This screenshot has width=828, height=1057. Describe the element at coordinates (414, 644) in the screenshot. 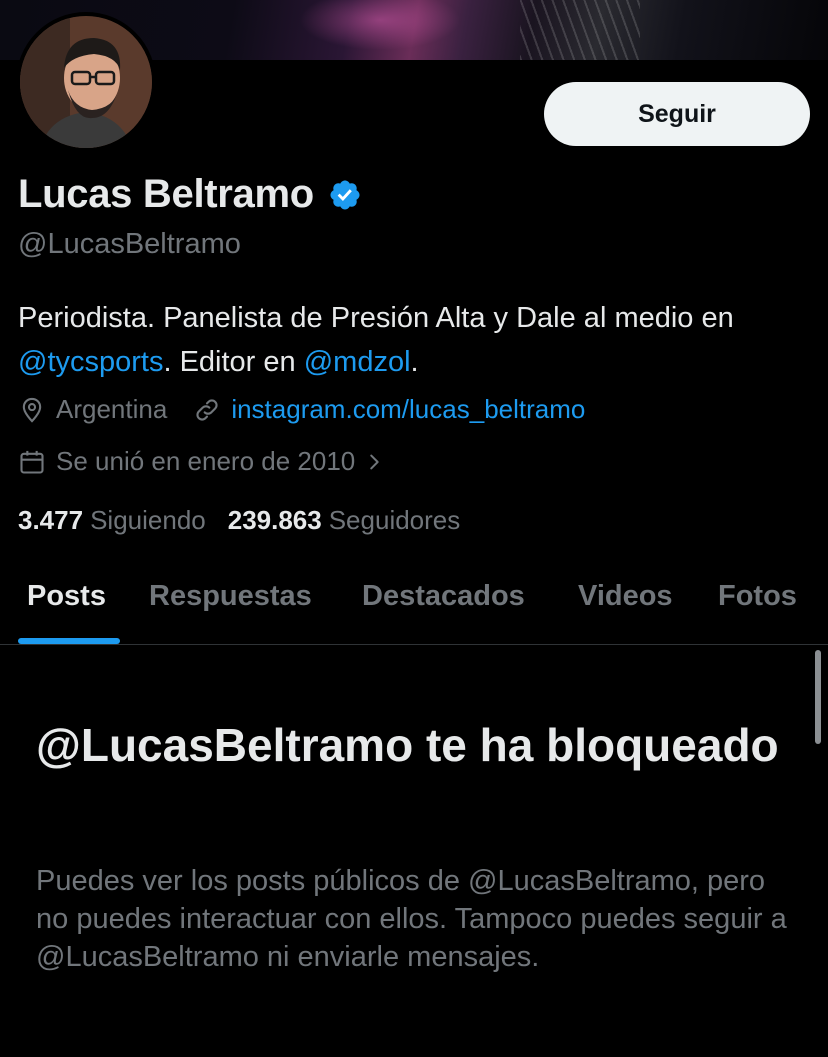

I see `tabs-divider` at that location.